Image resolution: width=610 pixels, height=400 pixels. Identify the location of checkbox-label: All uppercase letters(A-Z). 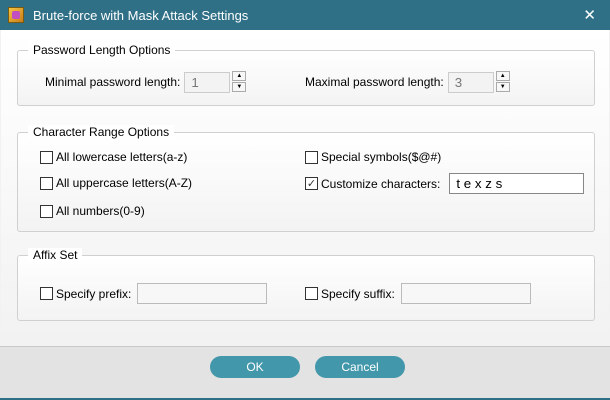
(124, 183).